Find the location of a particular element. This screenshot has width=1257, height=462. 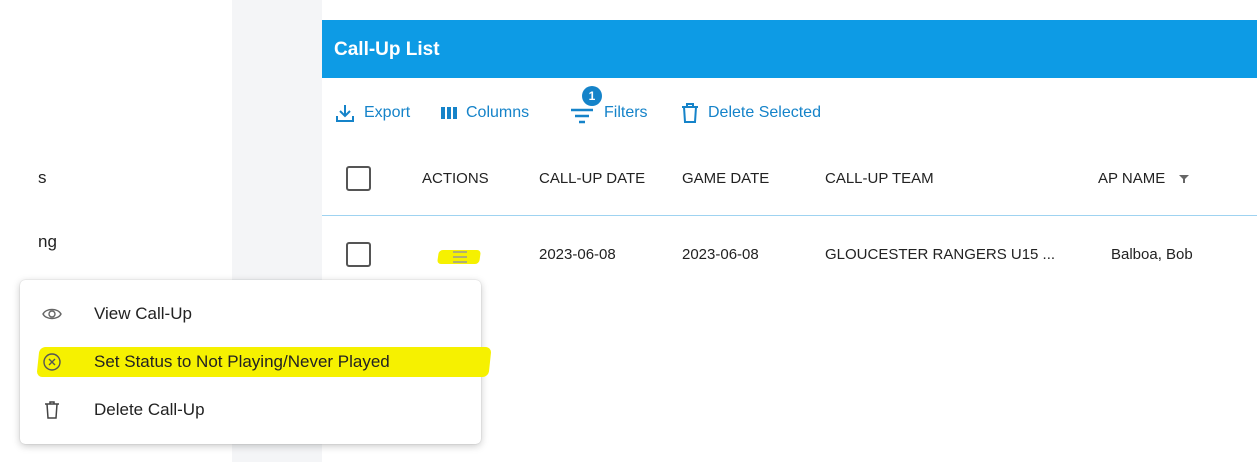

row-checkbox is located at coordinates (358, 254).